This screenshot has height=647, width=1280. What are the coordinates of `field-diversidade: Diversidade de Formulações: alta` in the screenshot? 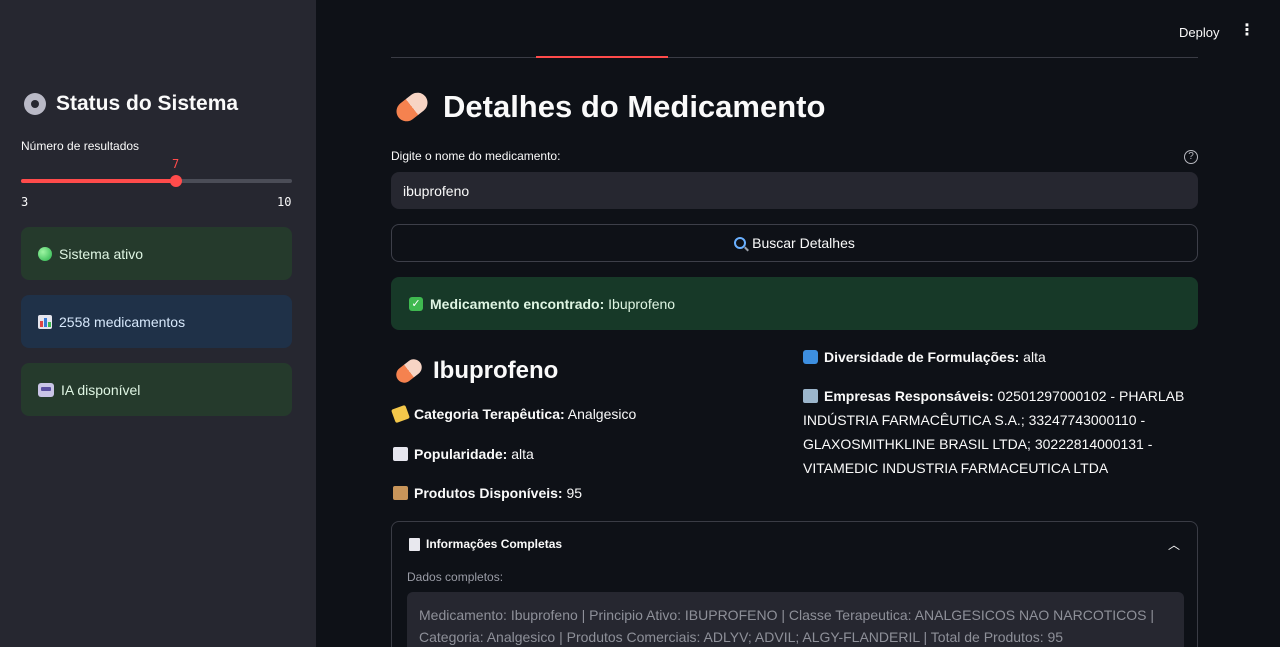 It's located at (1003, 357).